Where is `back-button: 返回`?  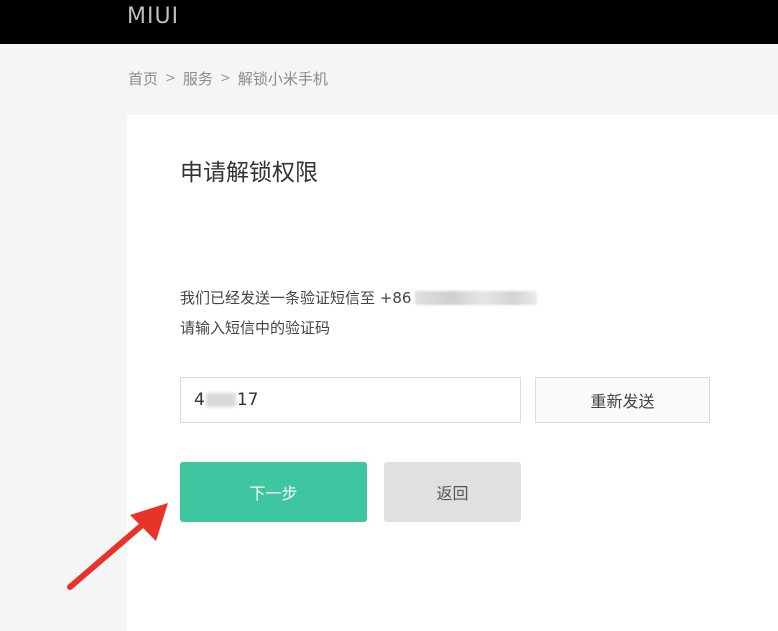 back-button: 返回 is located at coordinates (452, 492).